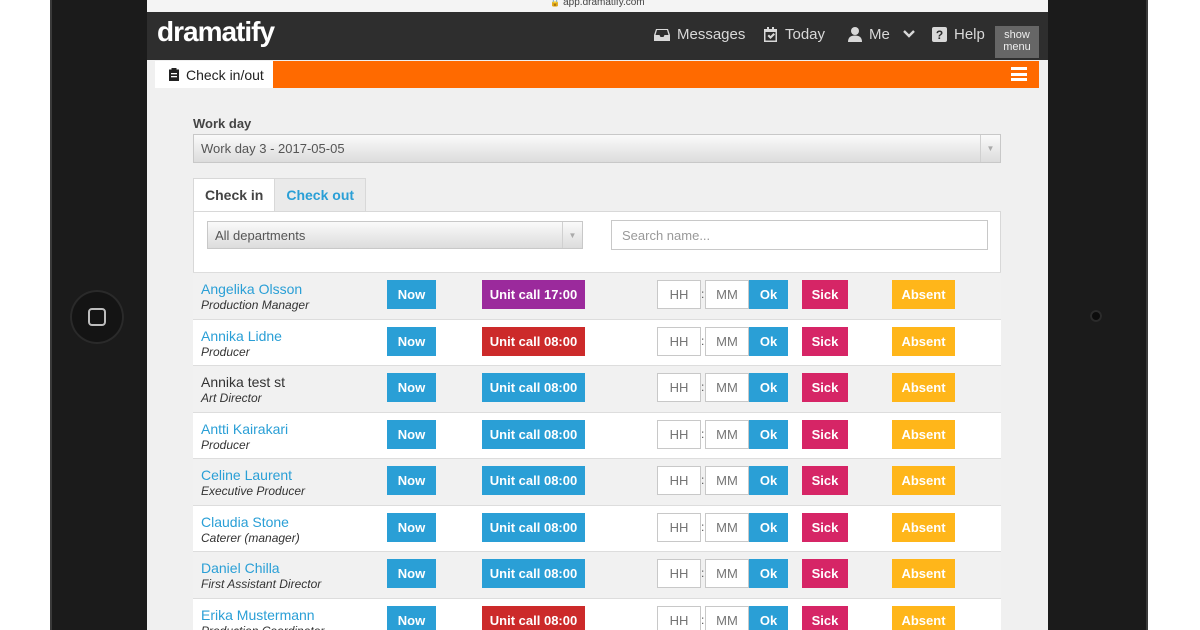  What do you see at coordinates (240, 568) in the screenshot?
I see `person-name: Daniel Chilla` at bounding box center [240, 568].